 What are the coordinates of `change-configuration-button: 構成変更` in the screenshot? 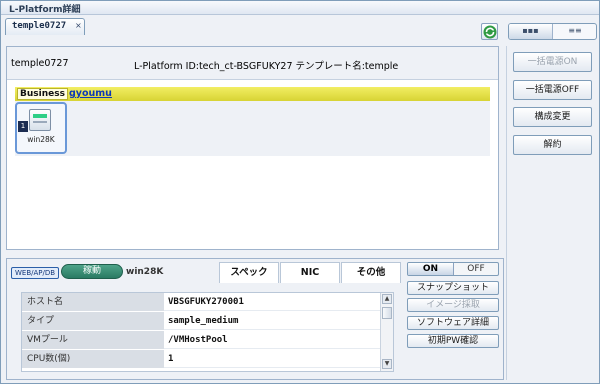 It's located at (552, 117).